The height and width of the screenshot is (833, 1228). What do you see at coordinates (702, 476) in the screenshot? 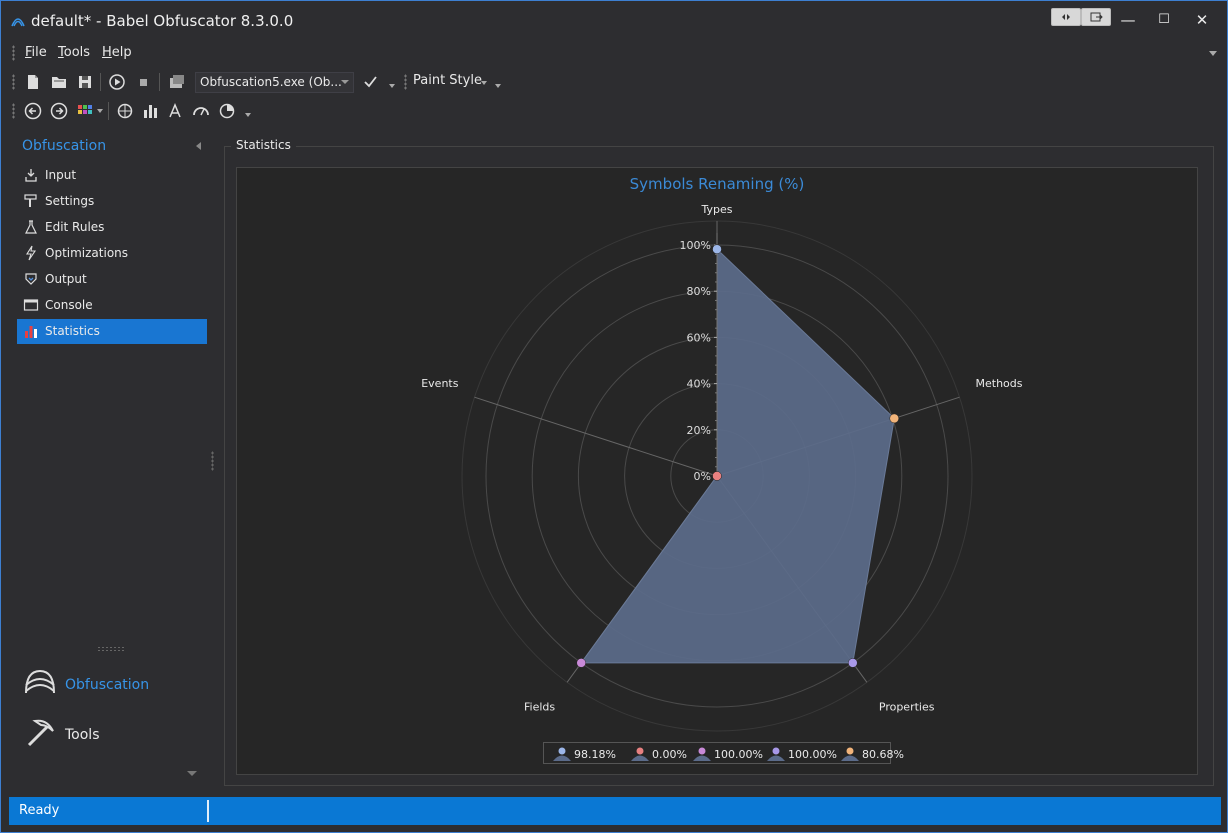
I see `axis-tick-label: 0%` at bounding box center [702, 476].